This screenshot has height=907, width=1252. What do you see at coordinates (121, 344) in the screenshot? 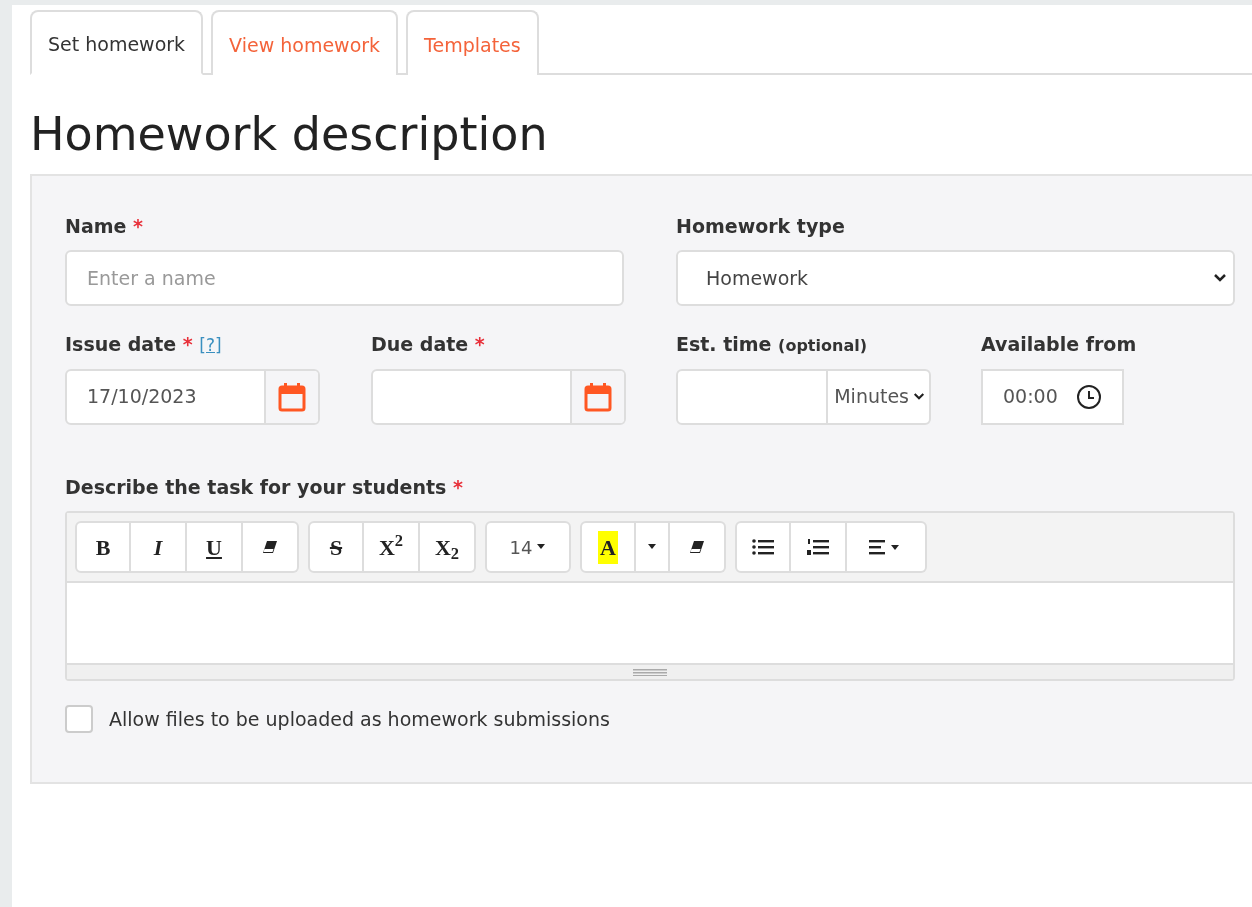
I see `field-label: Issue date` at bounding box center [121, 344].